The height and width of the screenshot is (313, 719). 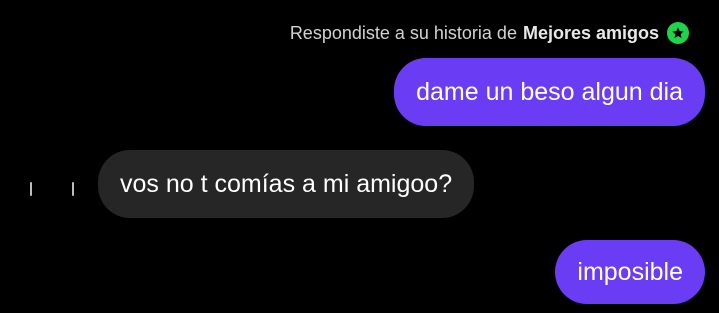 I want to click on sent-message-bubble: imposible, so click(x=630, y=272).